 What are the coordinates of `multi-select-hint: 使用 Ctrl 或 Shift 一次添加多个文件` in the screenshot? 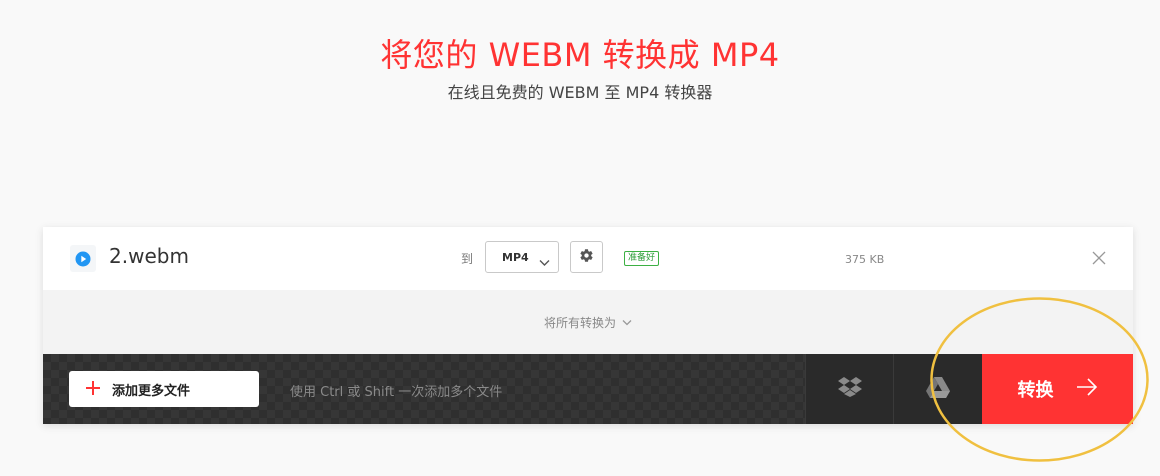 It's located at (396, 392).